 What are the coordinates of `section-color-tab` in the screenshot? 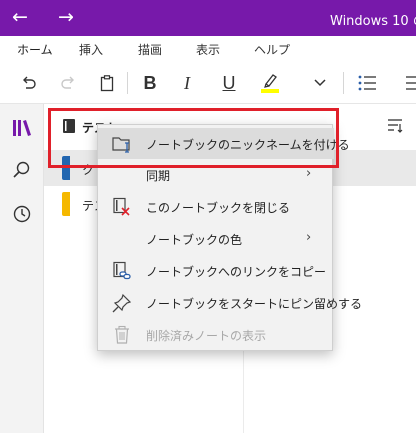 It's located at (66, 204).